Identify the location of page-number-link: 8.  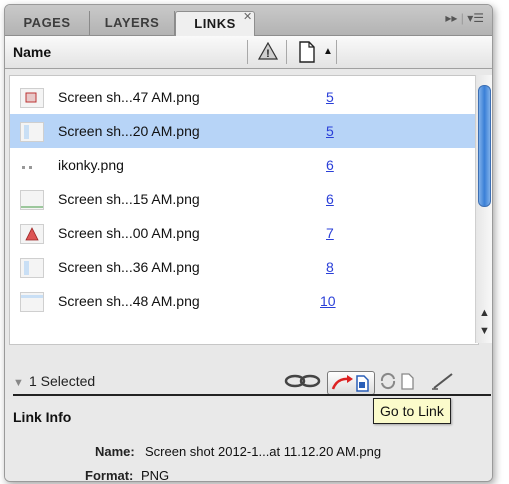
(330, 267).